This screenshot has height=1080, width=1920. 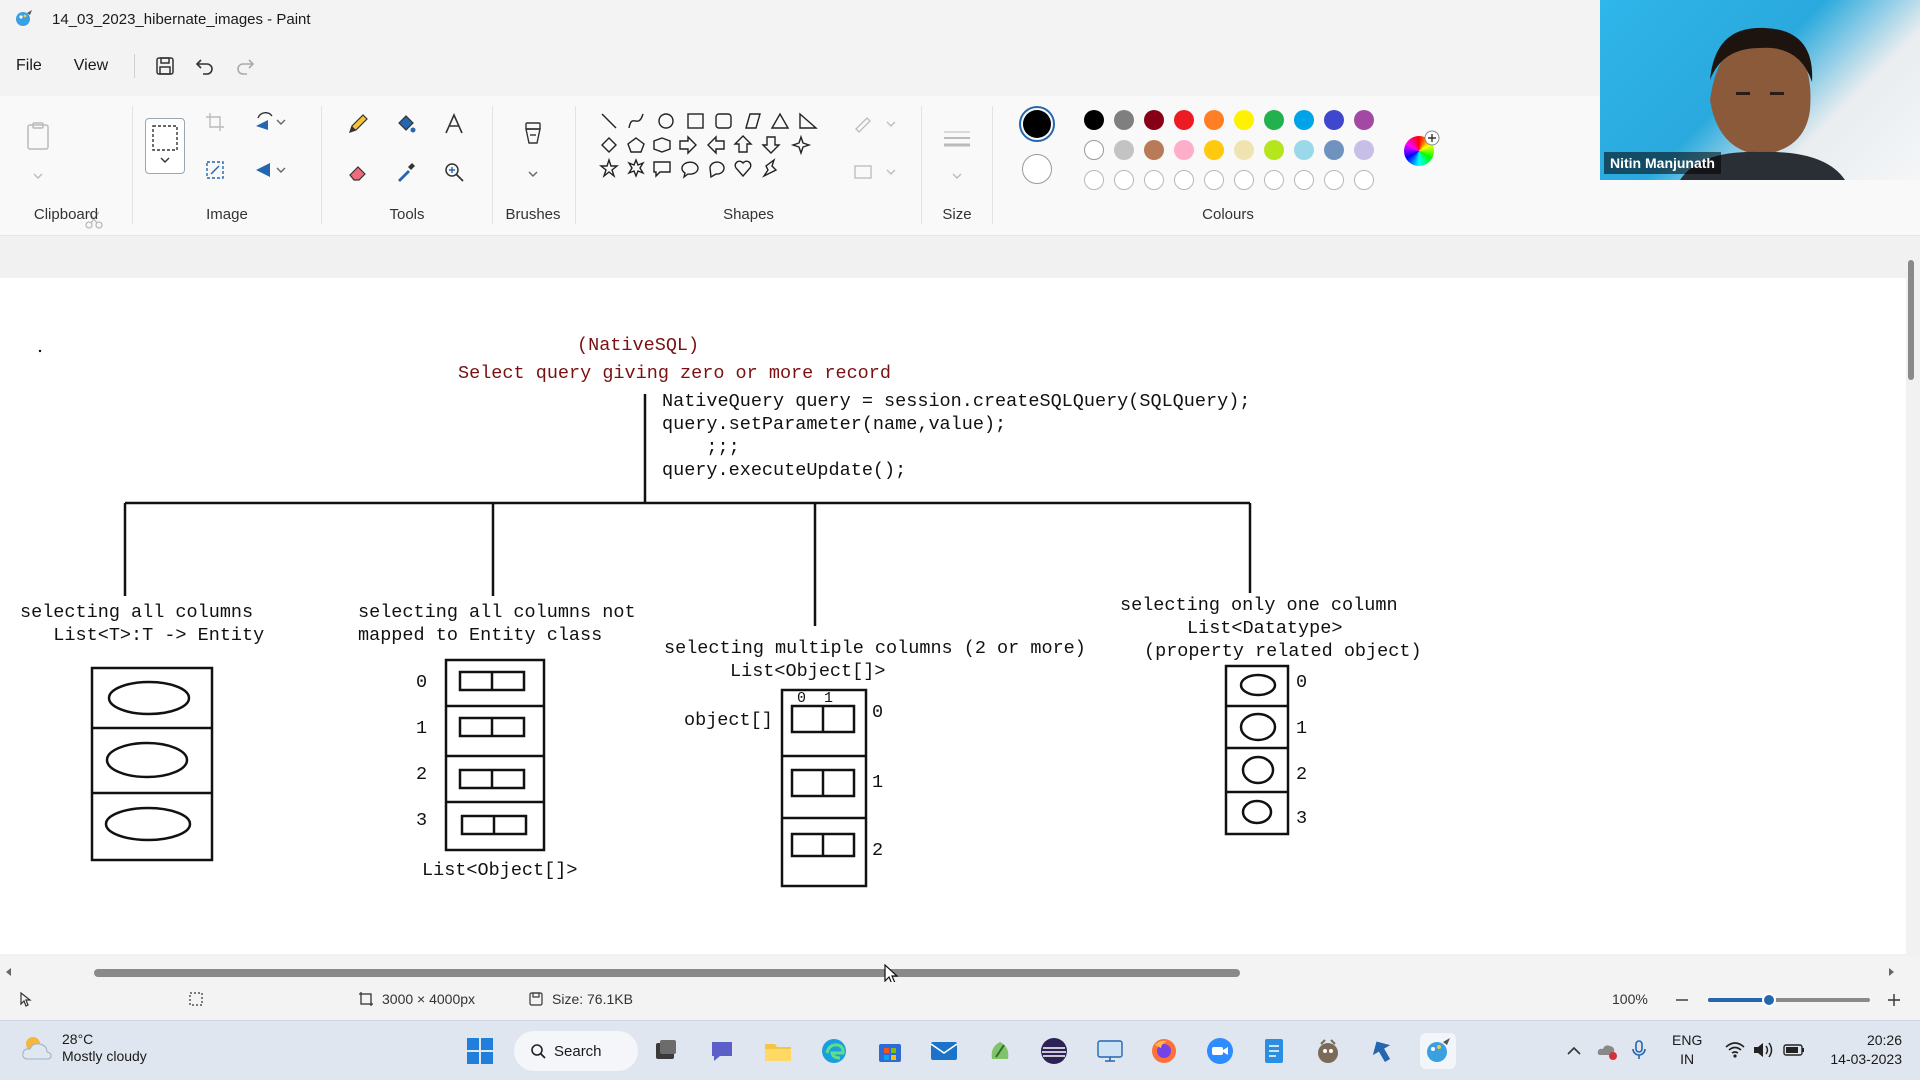 What do you see at coordinates (695, 121) in the screenshot?
I see `rectangle-shape-icon` at bounding box center [695, 121].